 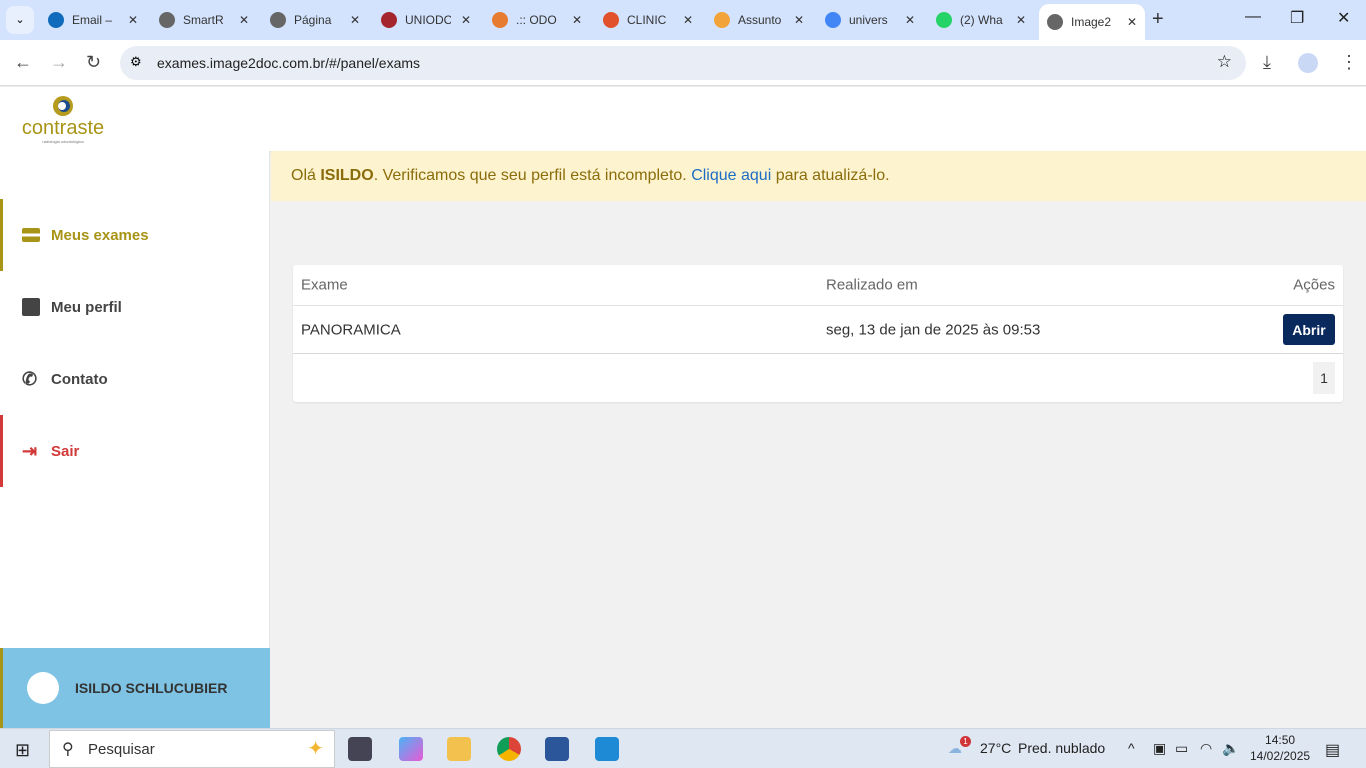 What do you see at coordinates (288, 63) in the screenshot?
I see `url-text: exames.image2doc.com.br/#/panel/exams` at bounding box center [288, 63].